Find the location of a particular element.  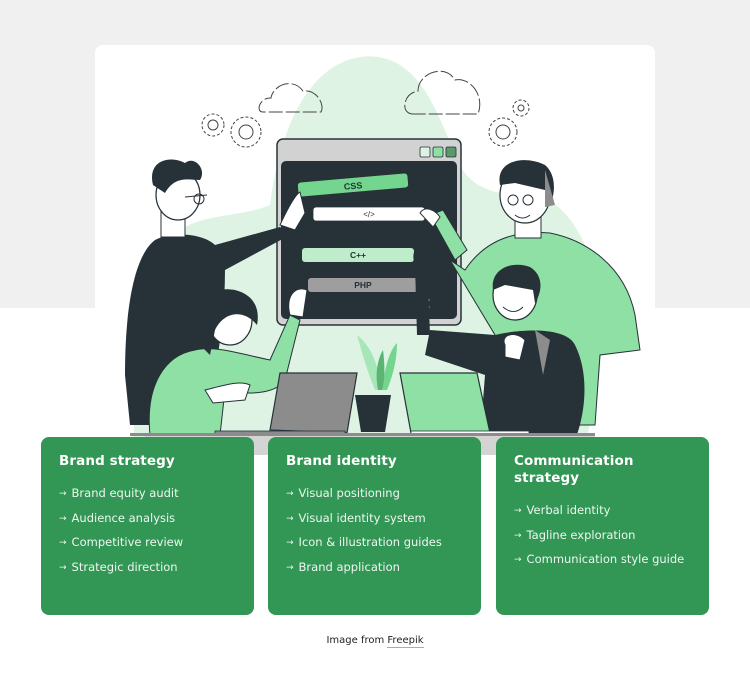

list-item: → Visual identity system is located at coordinates (374, 519).